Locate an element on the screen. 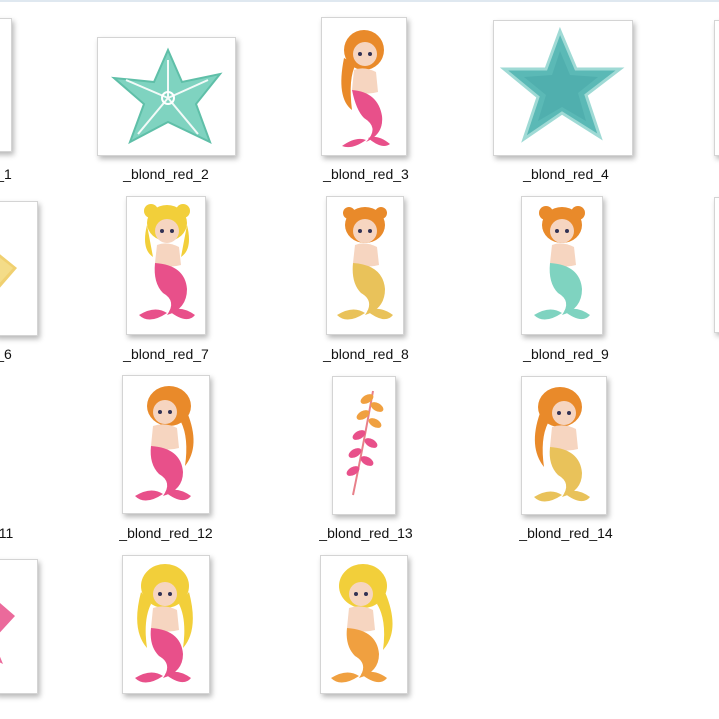  file-name: _blond_red_14 is located at coordinates (566, 533).